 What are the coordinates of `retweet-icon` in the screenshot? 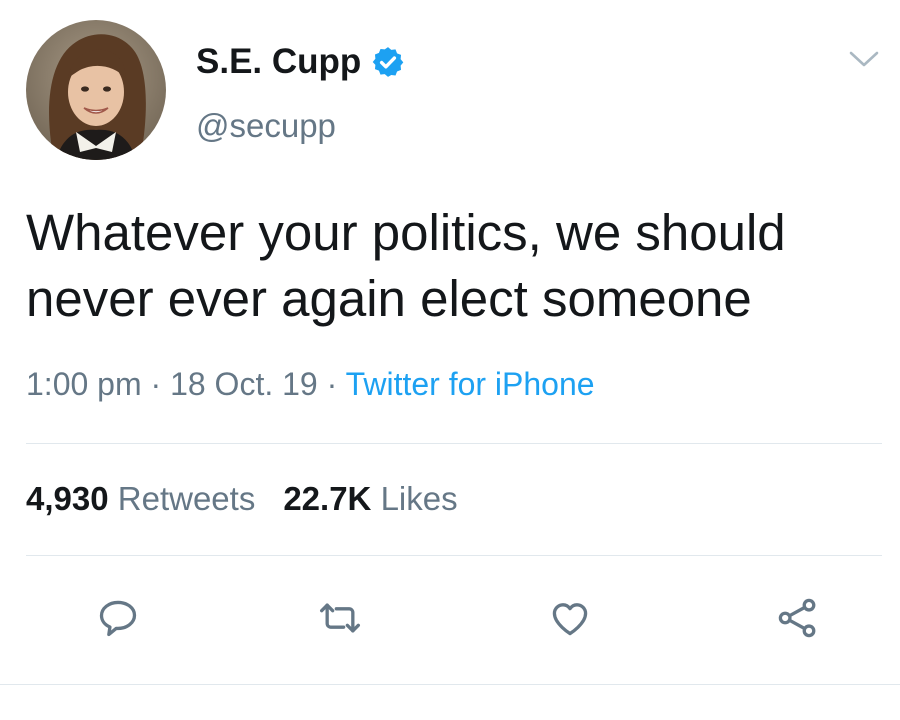 It's located at (340, 618).